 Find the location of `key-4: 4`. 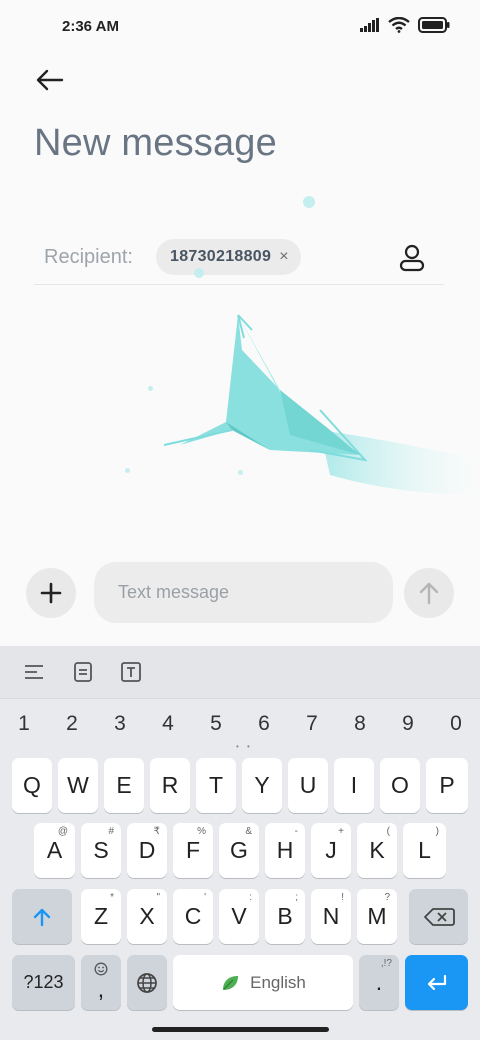

key-4: 4 is located at coordinates (168, 724).